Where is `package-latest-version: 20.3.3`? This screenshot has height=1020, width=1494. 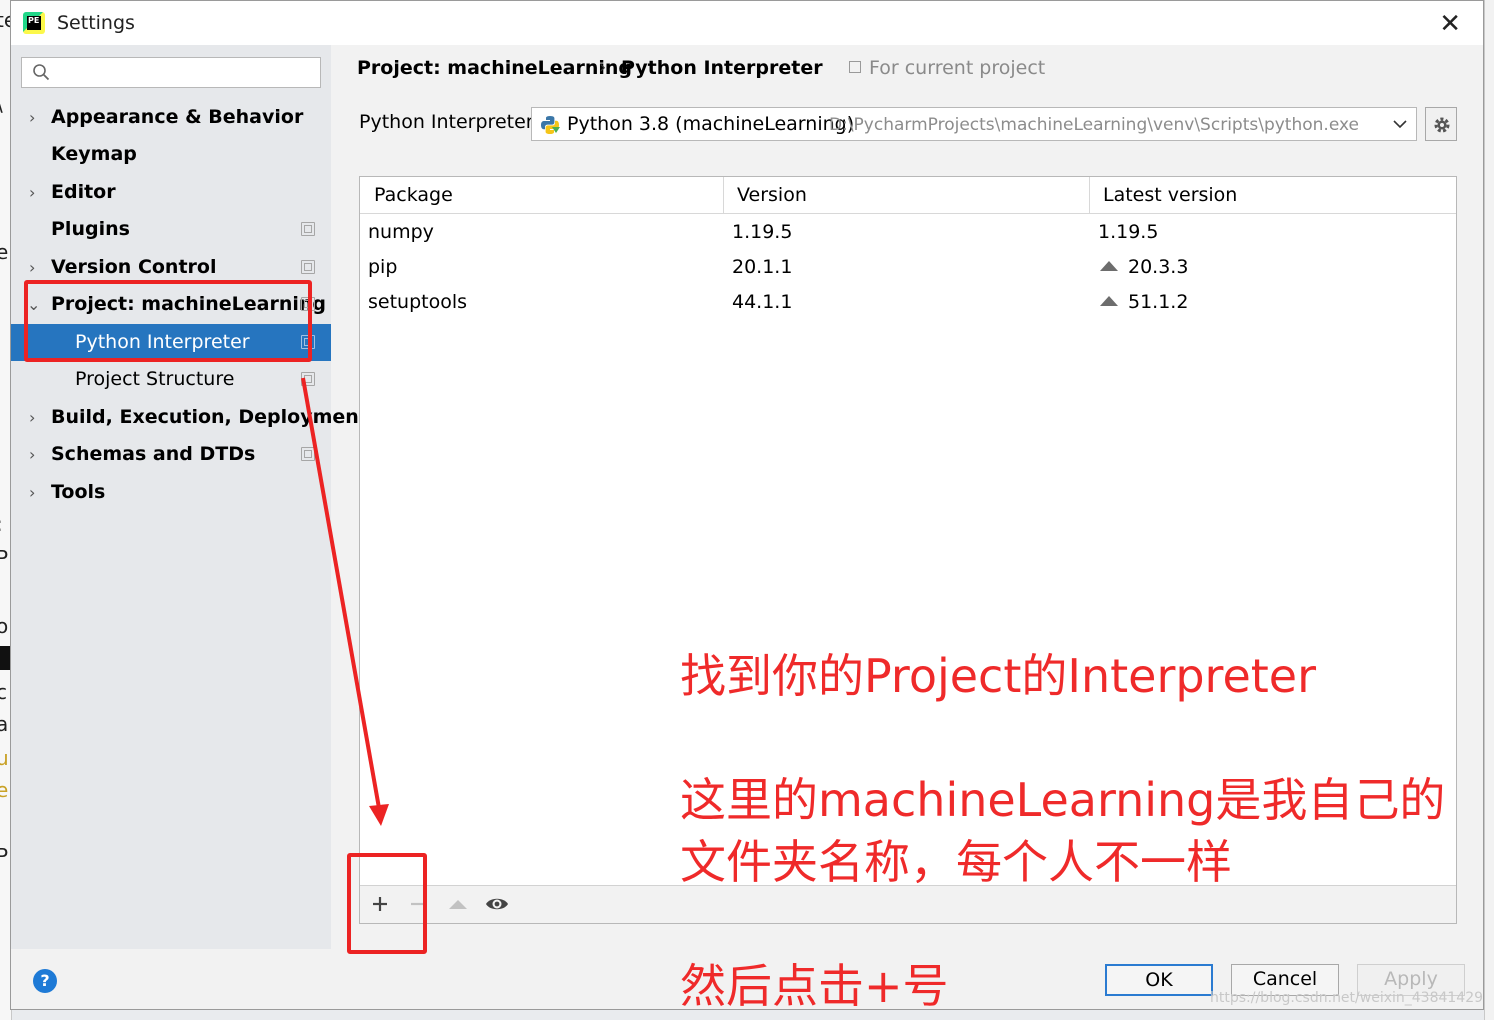 package-latest-version: 20.3.3 is located at coordinates (1158, 267).